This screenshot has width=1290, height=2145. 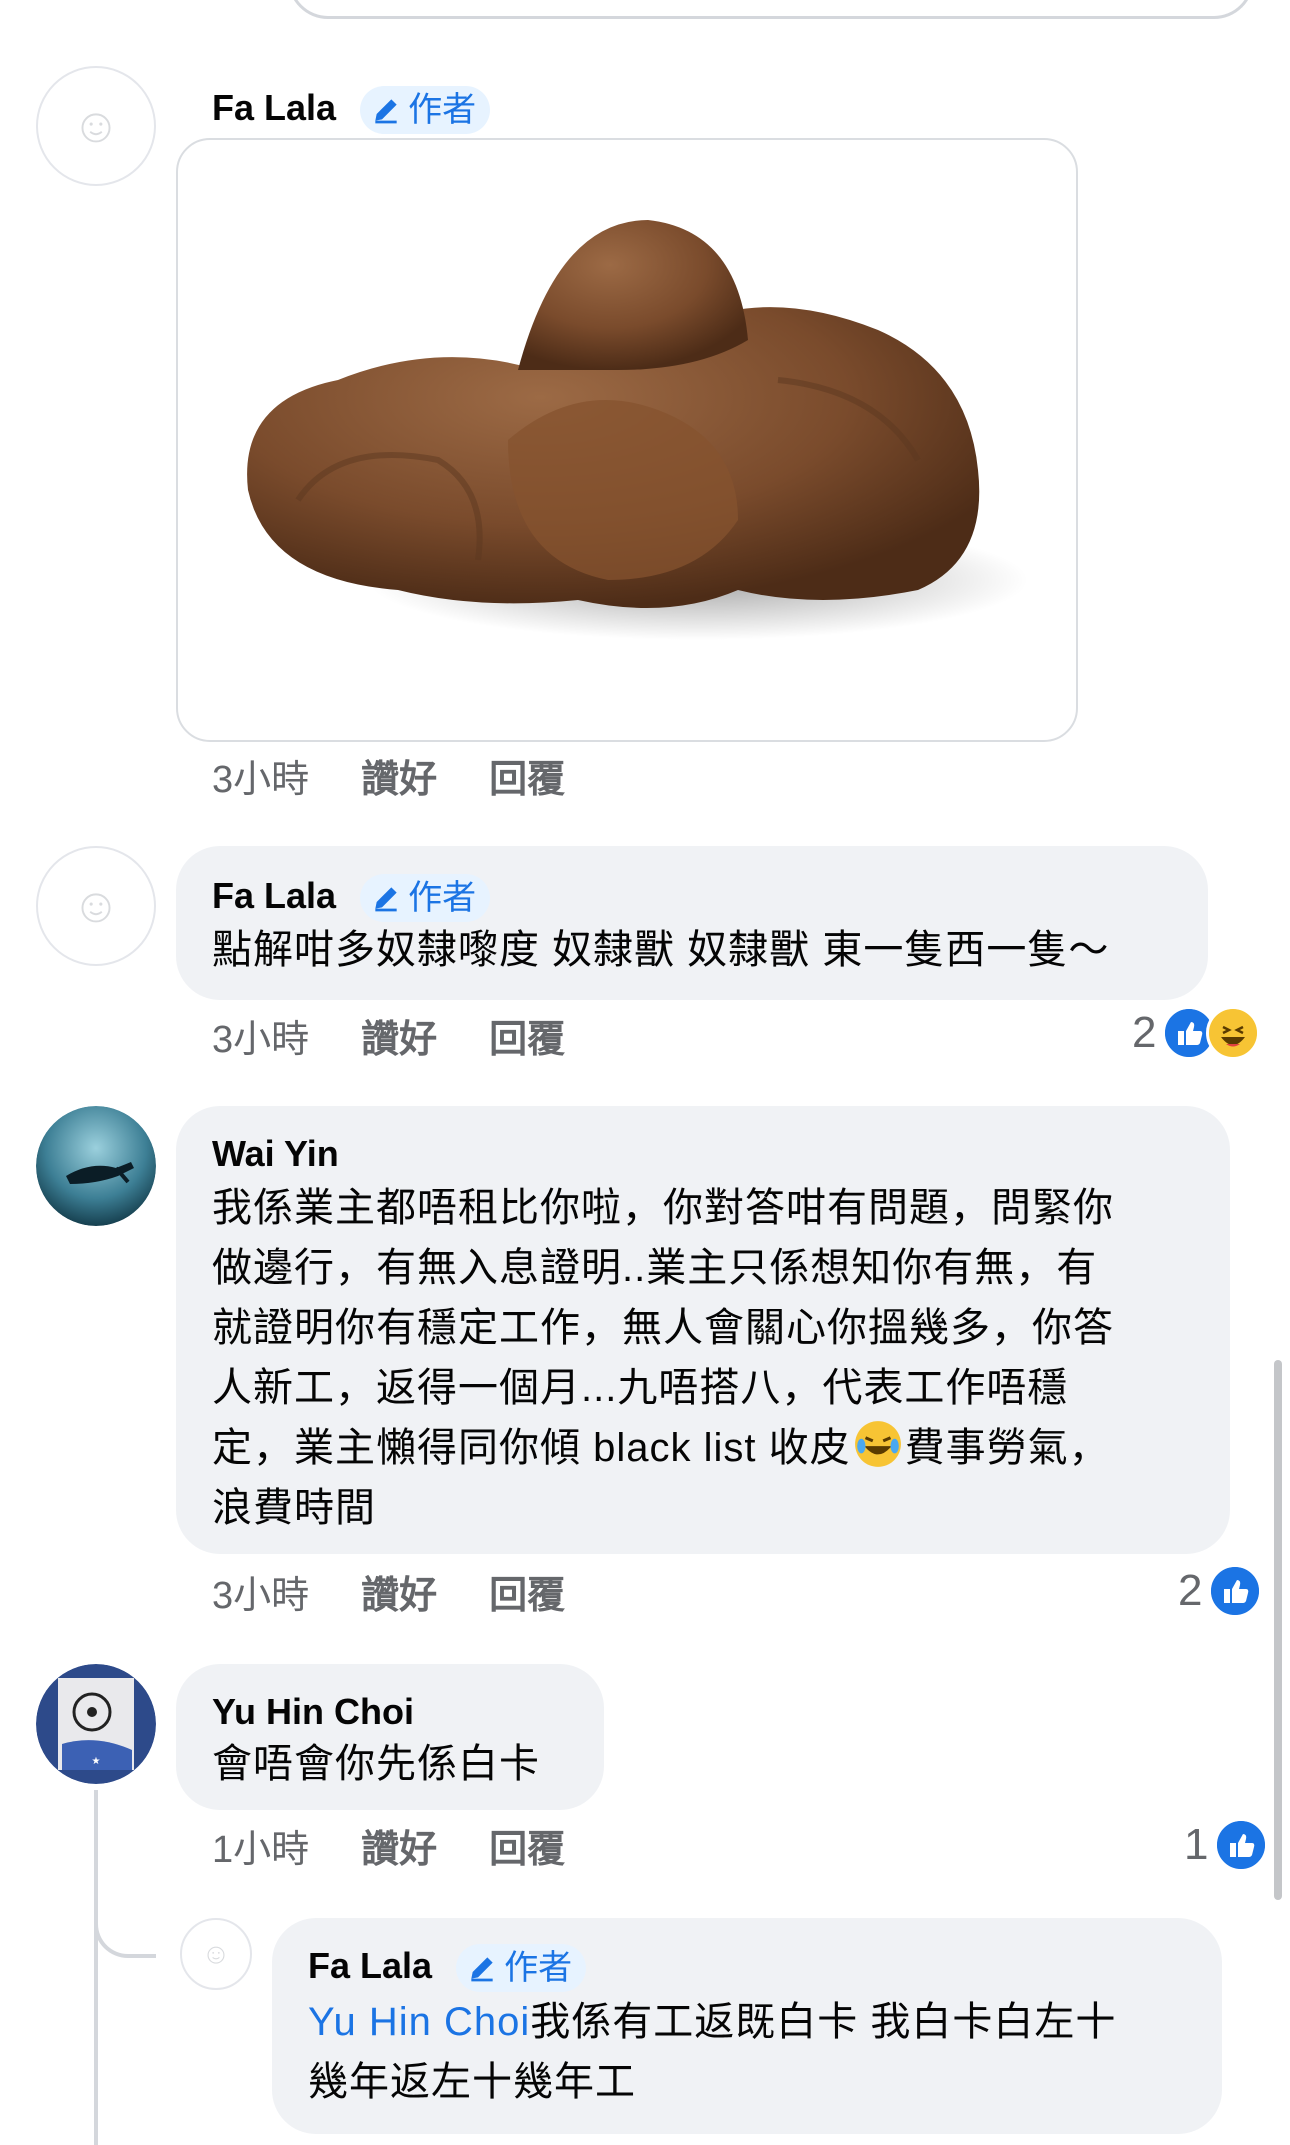 I want to click on laughing-emoji-icon, so click(x=877, y=1444).